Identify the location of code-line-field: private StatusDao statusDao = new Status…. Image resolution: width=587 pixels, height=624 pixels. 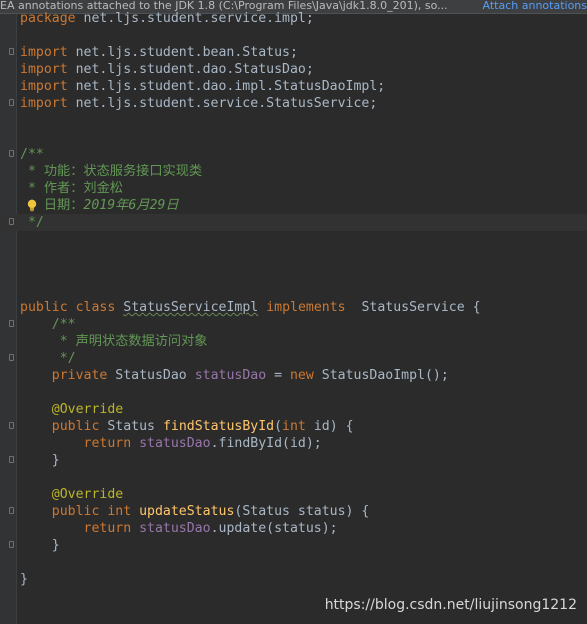
(293, 375).